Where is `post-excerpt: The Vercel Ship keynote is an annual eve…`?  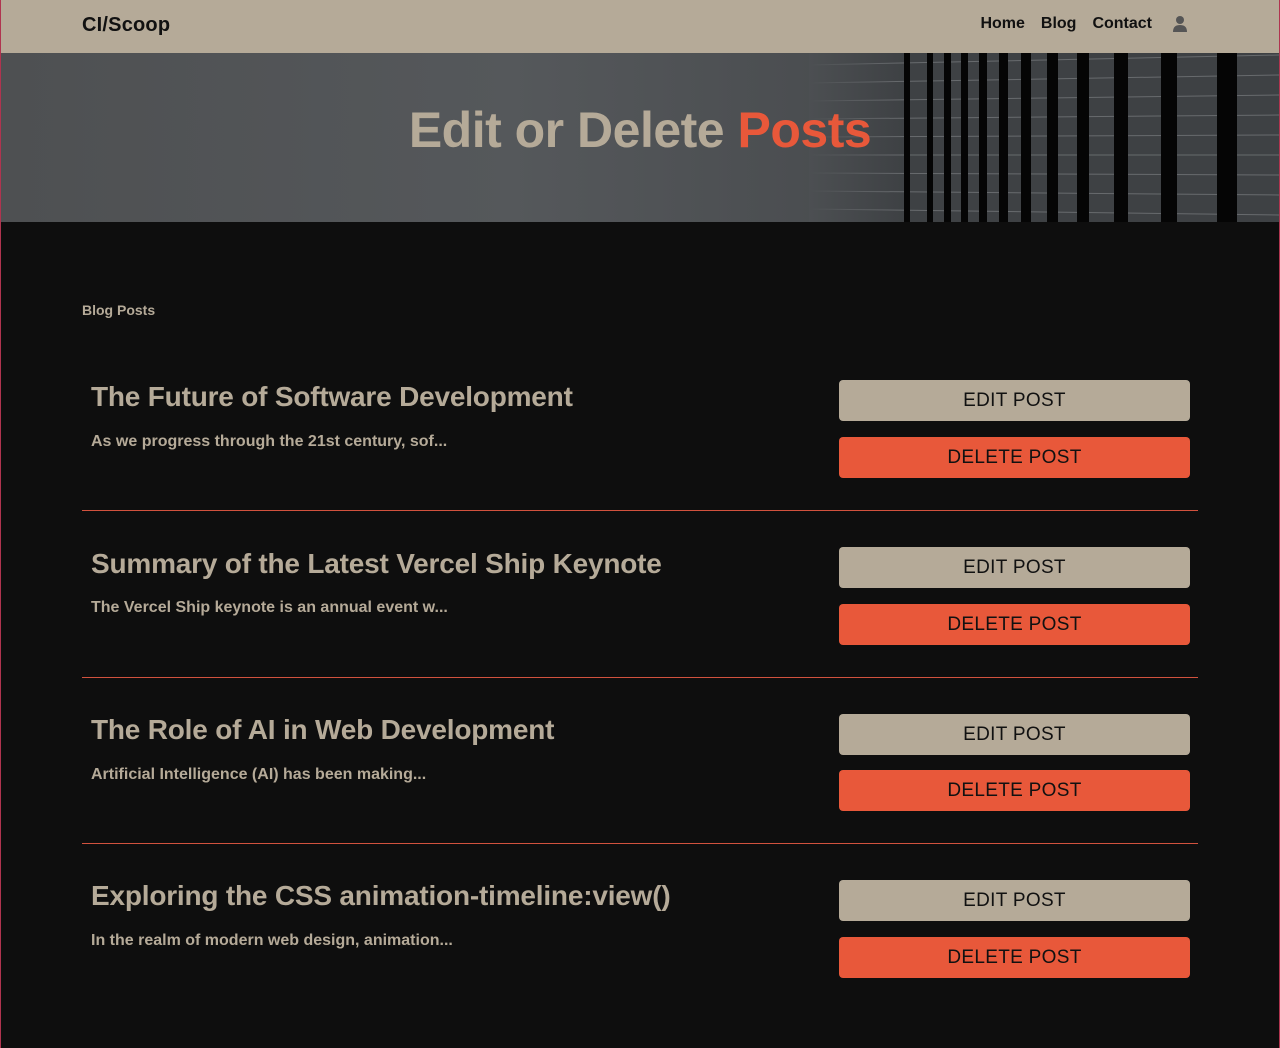 post-excerpt: The Vercel Ship keynote is an annual eve… is located at coordinates (269, 607).